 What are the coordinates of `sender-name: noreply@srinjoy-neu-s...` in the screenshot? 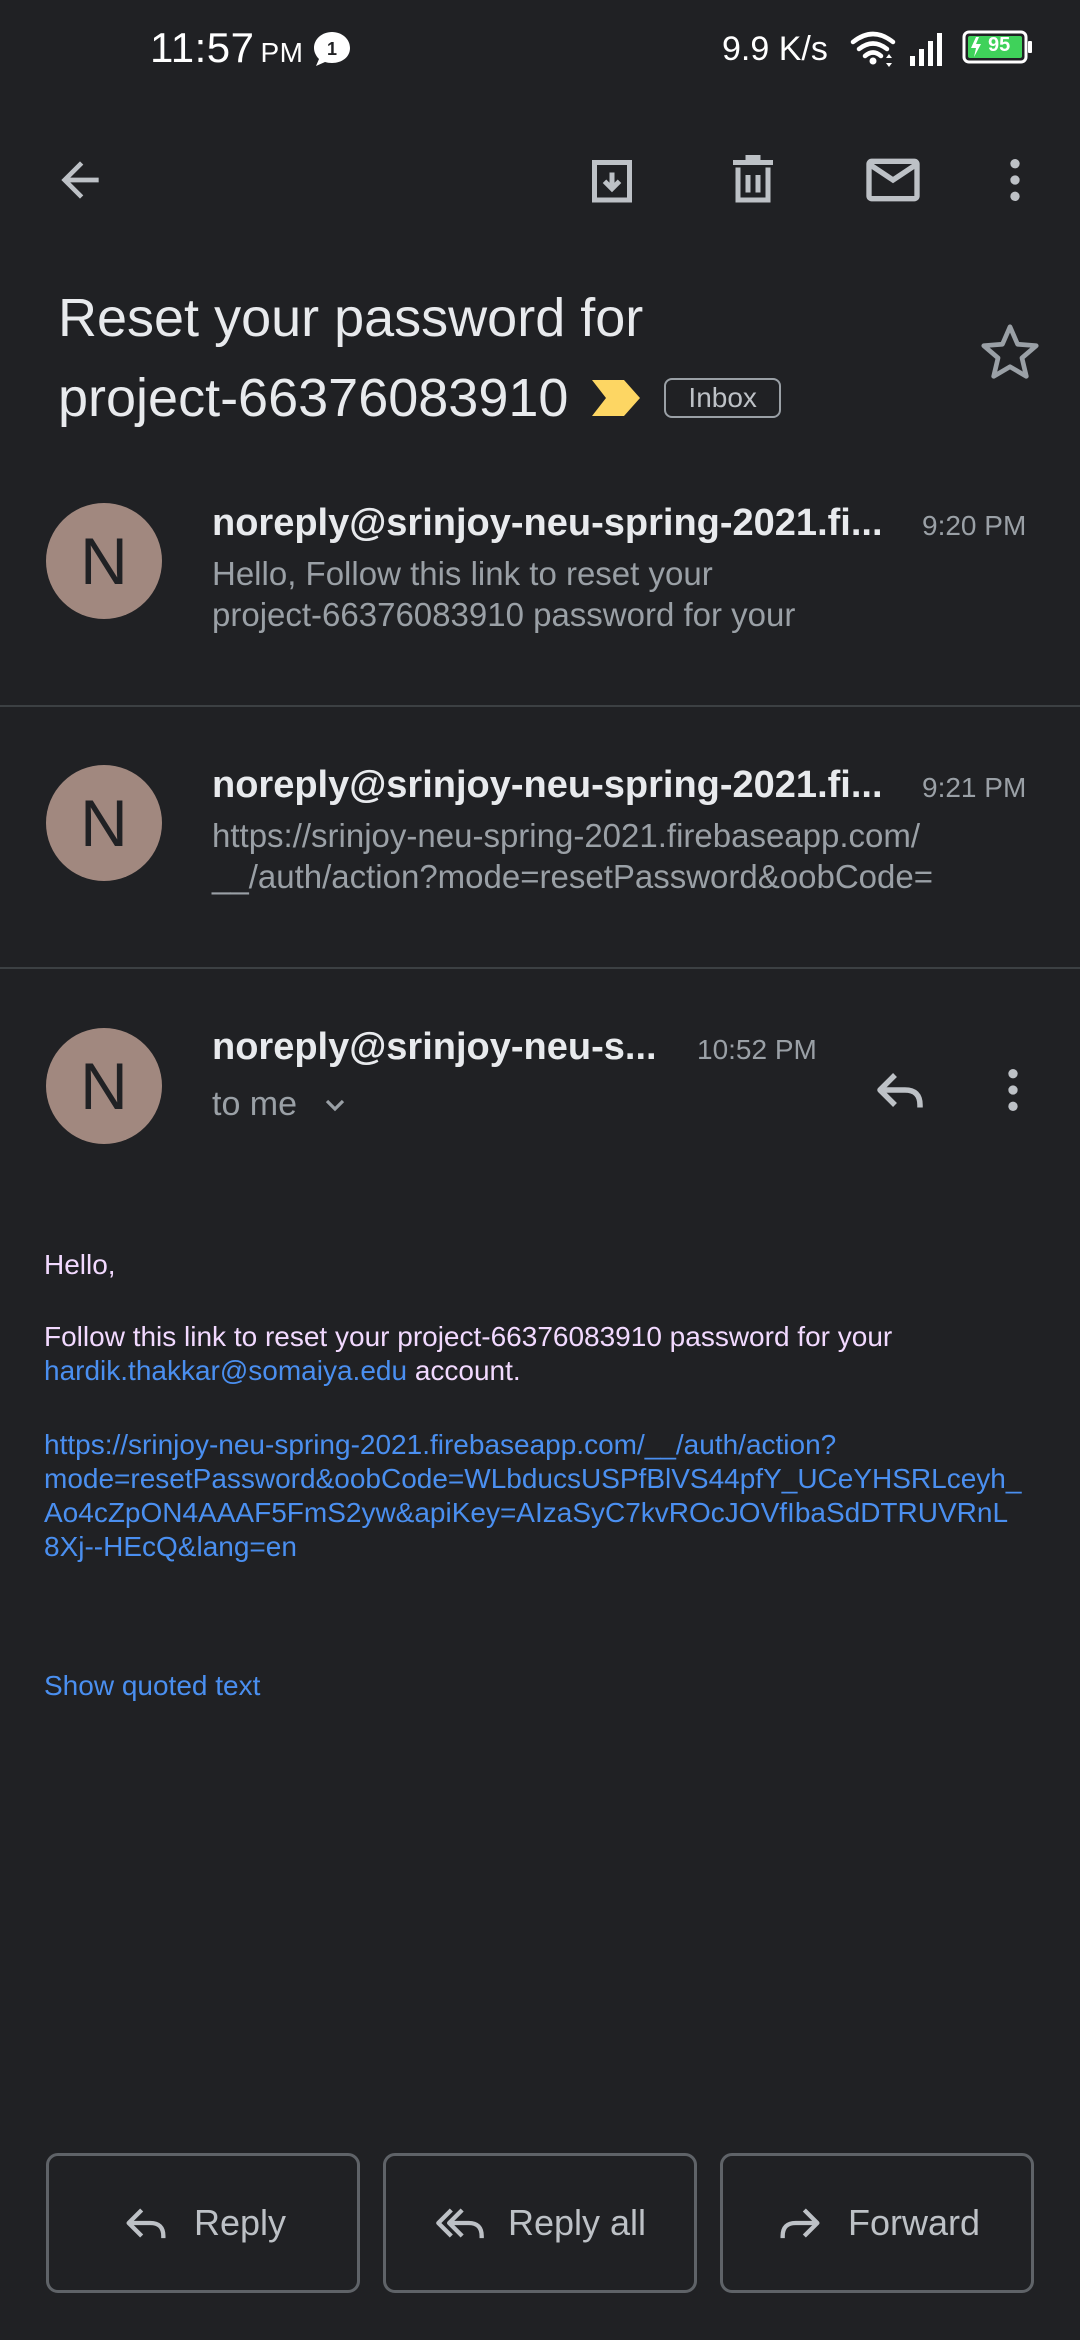 It's located at (434, 1047).